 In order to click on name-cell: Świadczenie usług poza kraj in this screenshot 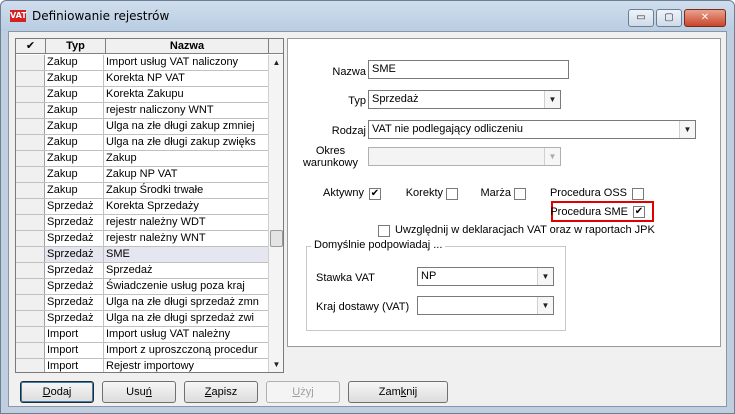, I will do `click(186, 286)`.